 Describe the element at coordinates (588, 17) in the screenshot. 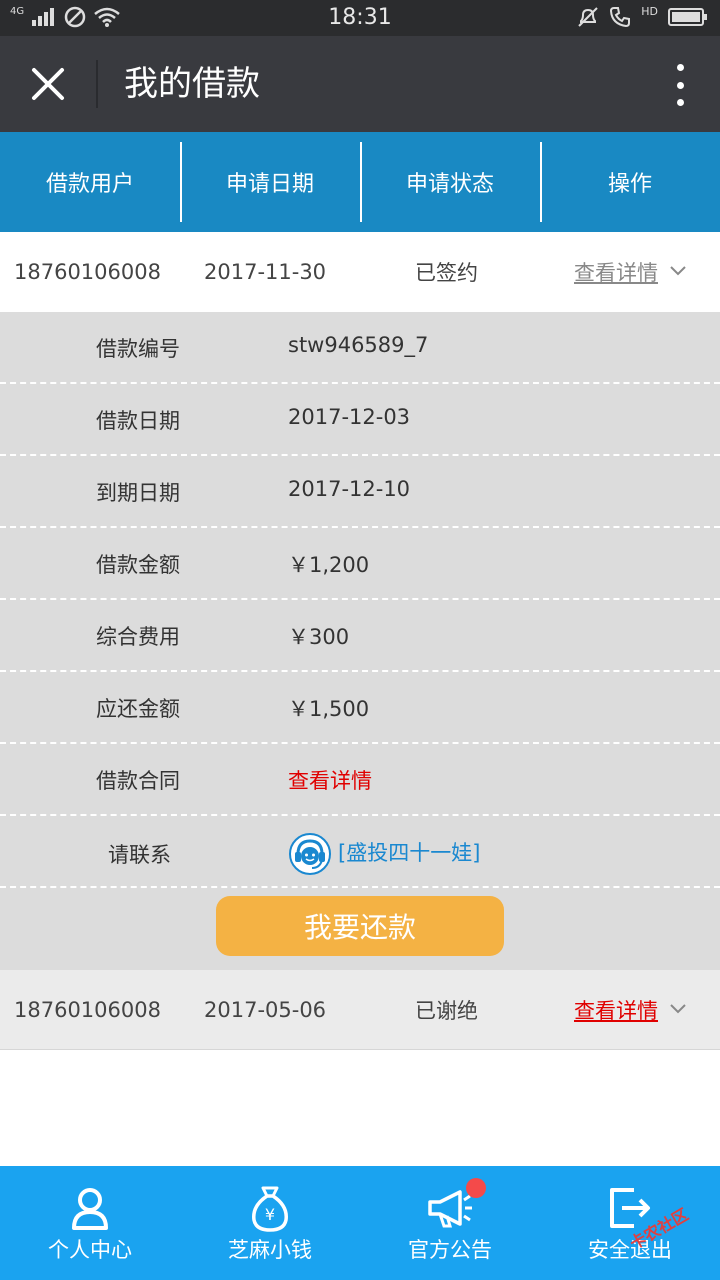

I see `mute-bell-icon` at that location.